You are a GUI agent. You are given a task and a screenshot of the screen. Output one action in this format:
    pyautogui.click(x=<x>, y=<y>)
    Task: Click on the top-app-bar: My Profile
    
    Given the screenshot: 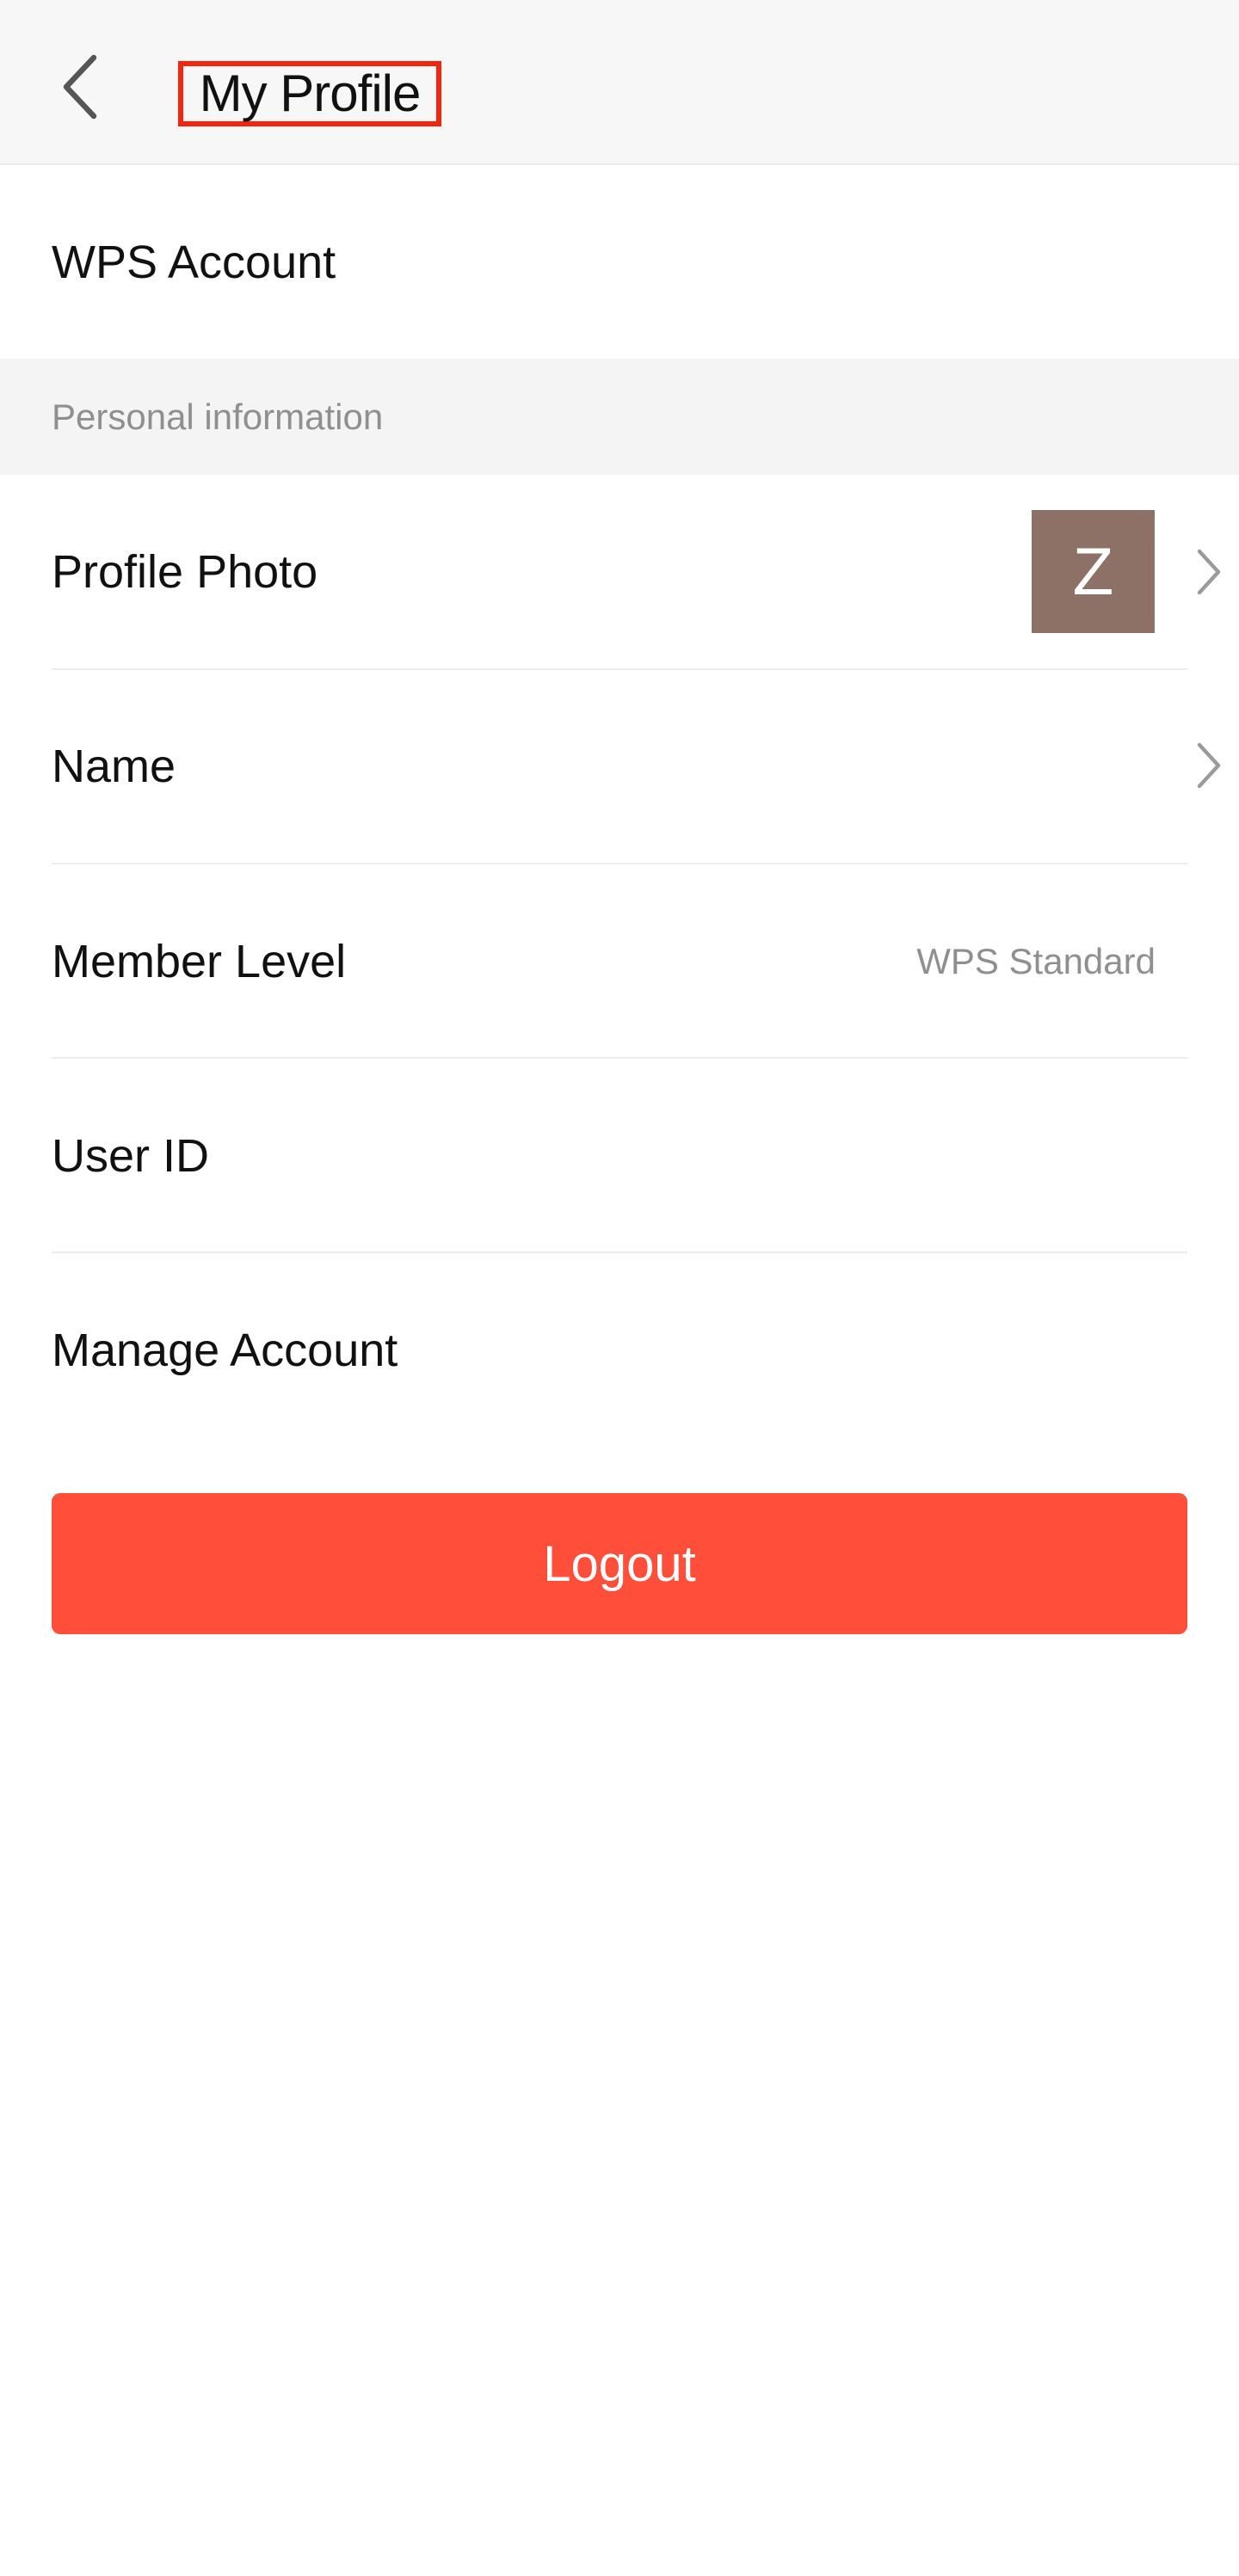 What is the action you would take?
    pyautogui.click(x=619, y=82)
    